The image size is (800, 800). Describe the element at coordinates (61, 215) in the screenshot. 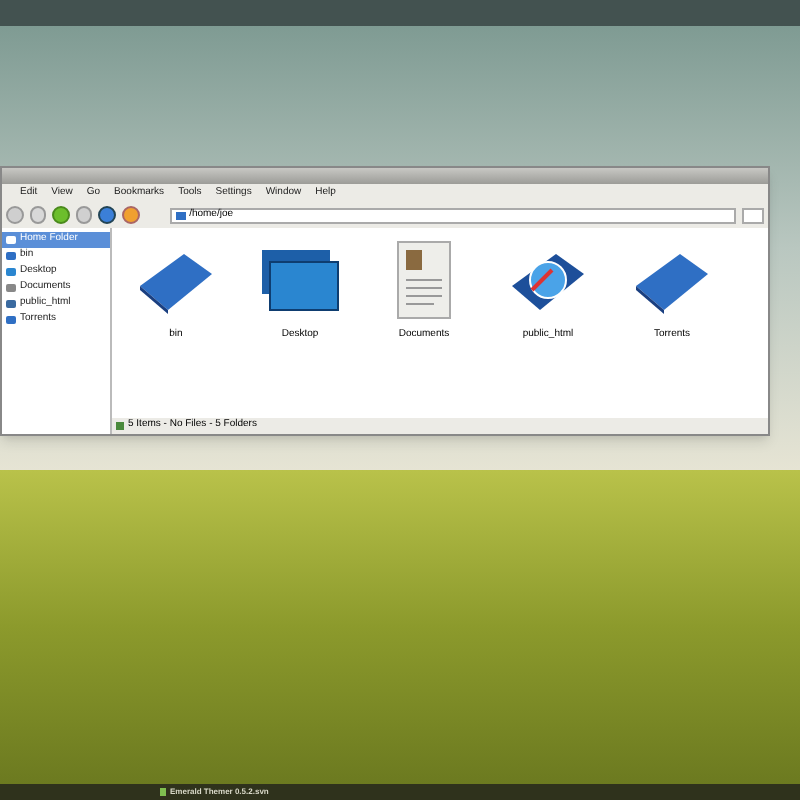

I see `up-icon` at that location.